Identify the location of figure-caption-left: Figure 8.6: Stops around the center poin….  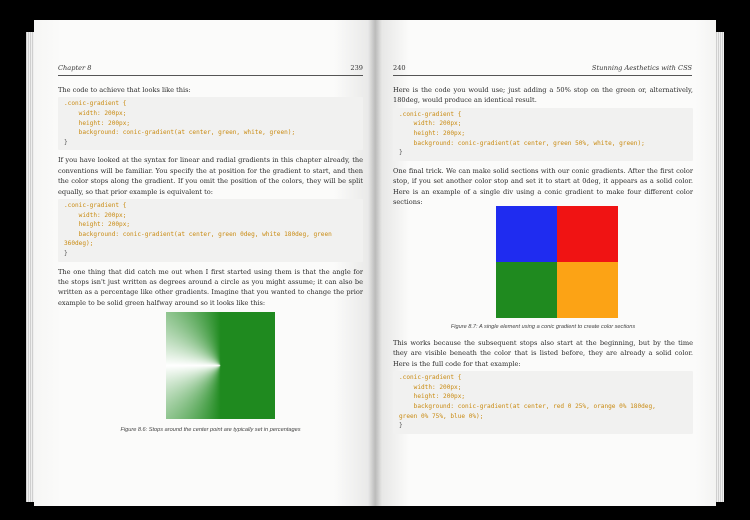
(210, 430).